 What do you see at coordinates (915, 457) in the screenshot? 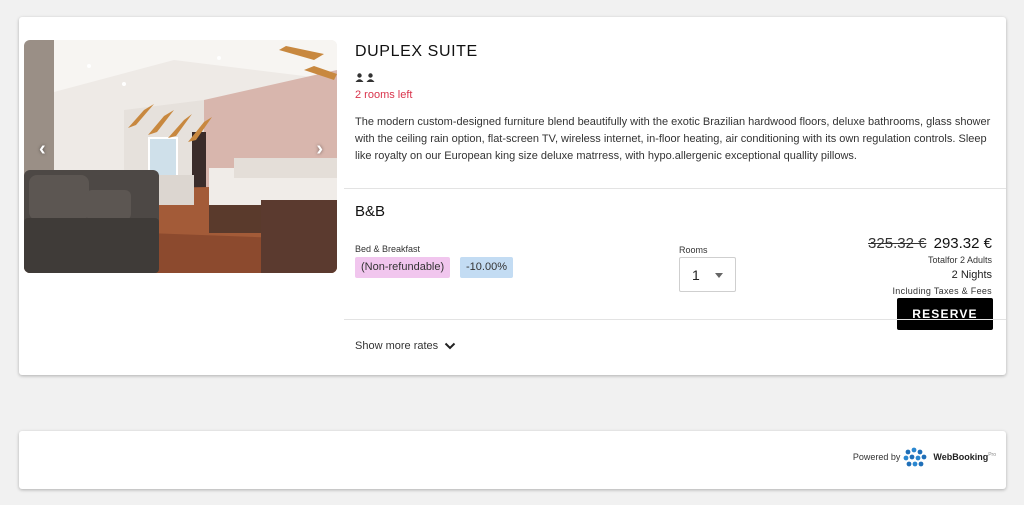
I see `webbooking-logo-icon` at bounding box center [915, 457].